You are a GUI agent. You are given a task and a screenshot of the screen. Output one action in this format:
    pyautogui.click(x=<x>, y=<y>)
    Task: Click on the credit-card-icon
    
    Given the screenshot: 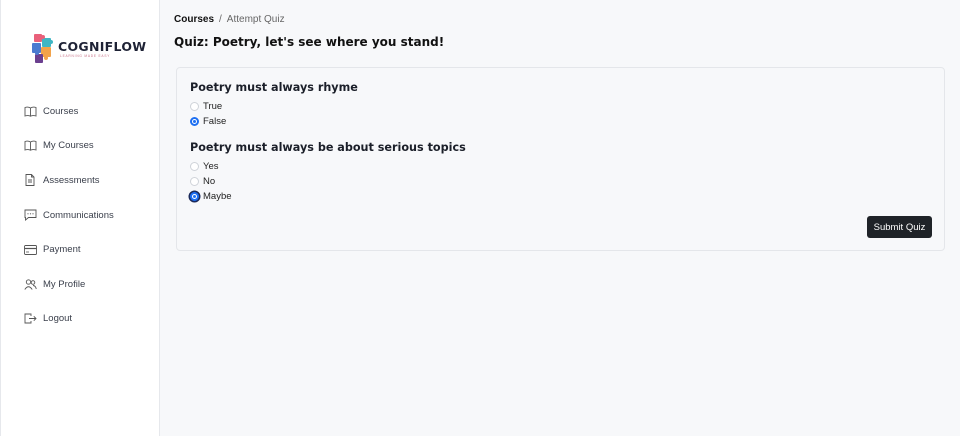 What is the action you would take?
    pyautogui.click(x=30, y=250)
    